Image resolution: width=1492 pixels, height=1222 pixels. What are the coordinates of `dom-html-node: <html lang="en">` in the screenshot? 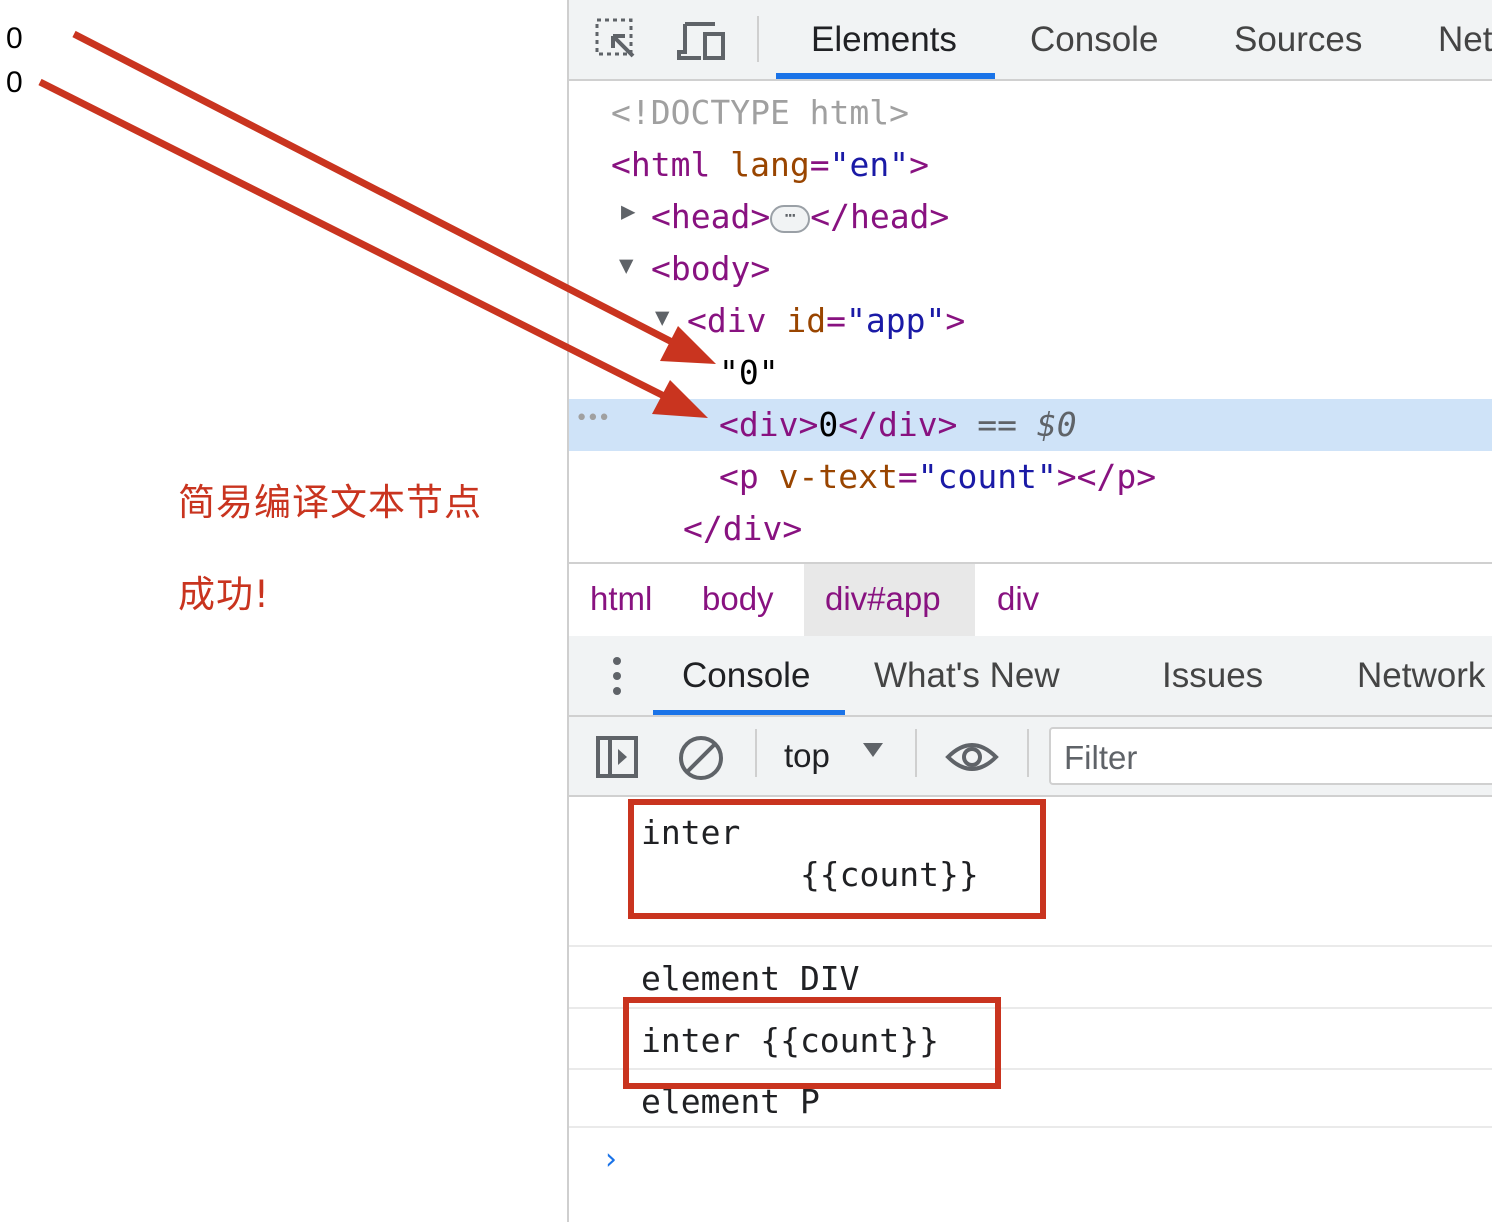 It's located at (770, 164).